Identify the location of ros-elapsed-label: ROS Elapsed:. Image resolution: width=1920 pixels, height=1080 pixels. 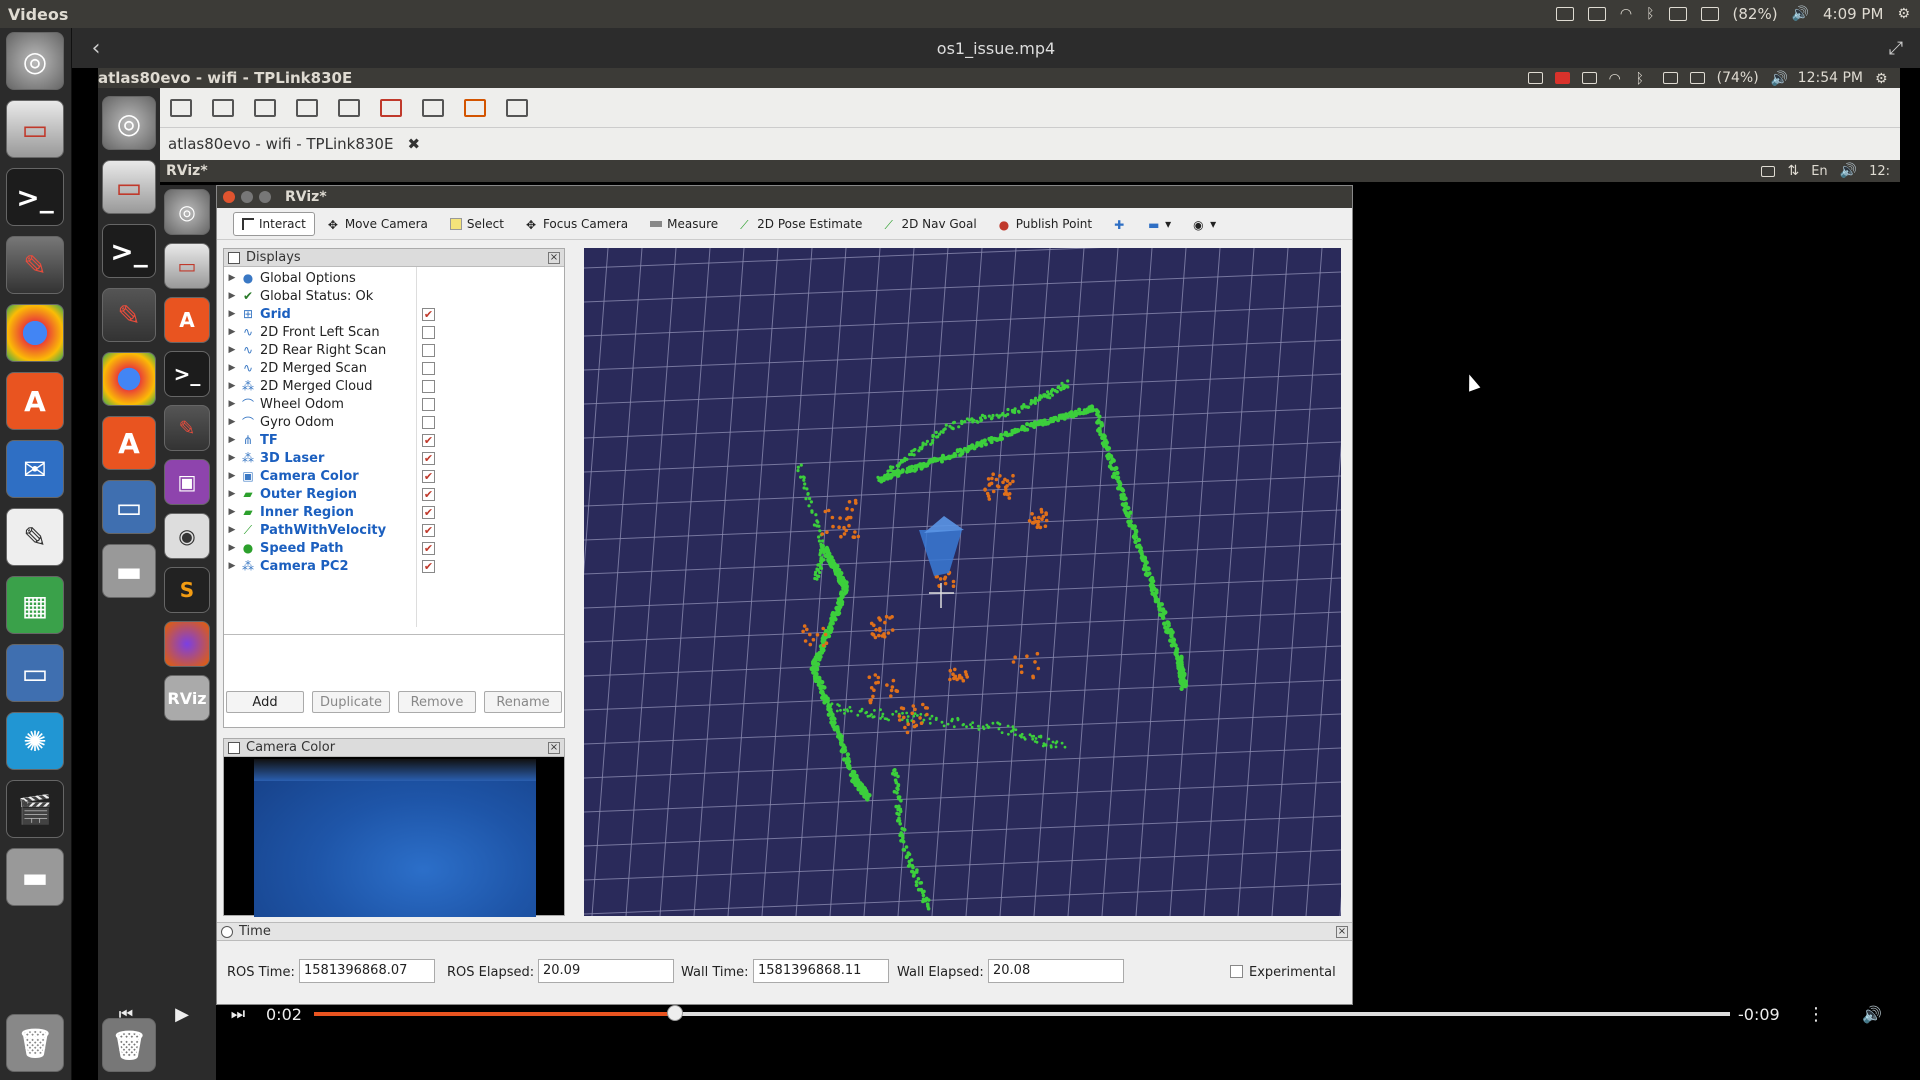
(491, 972).